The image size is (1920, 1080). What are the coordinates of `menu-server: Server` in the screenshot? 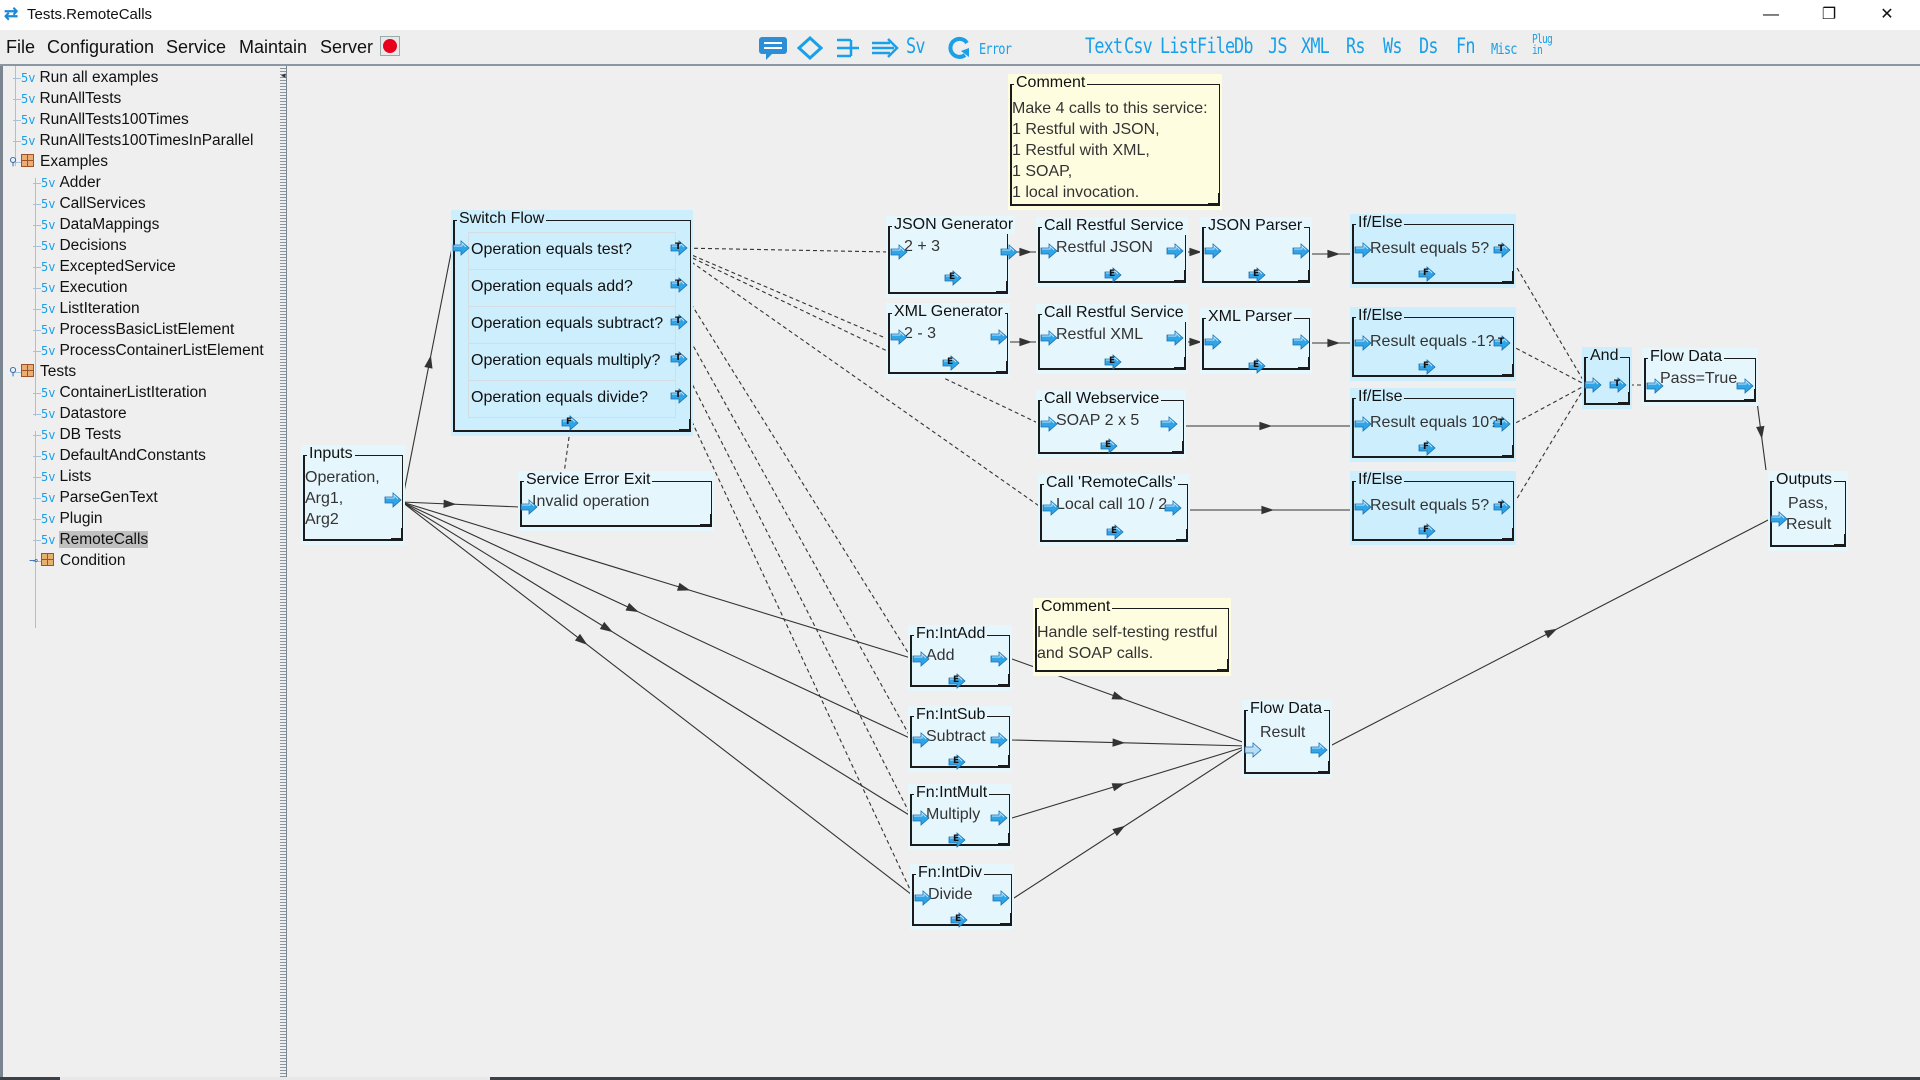 It's located at (346, 47).